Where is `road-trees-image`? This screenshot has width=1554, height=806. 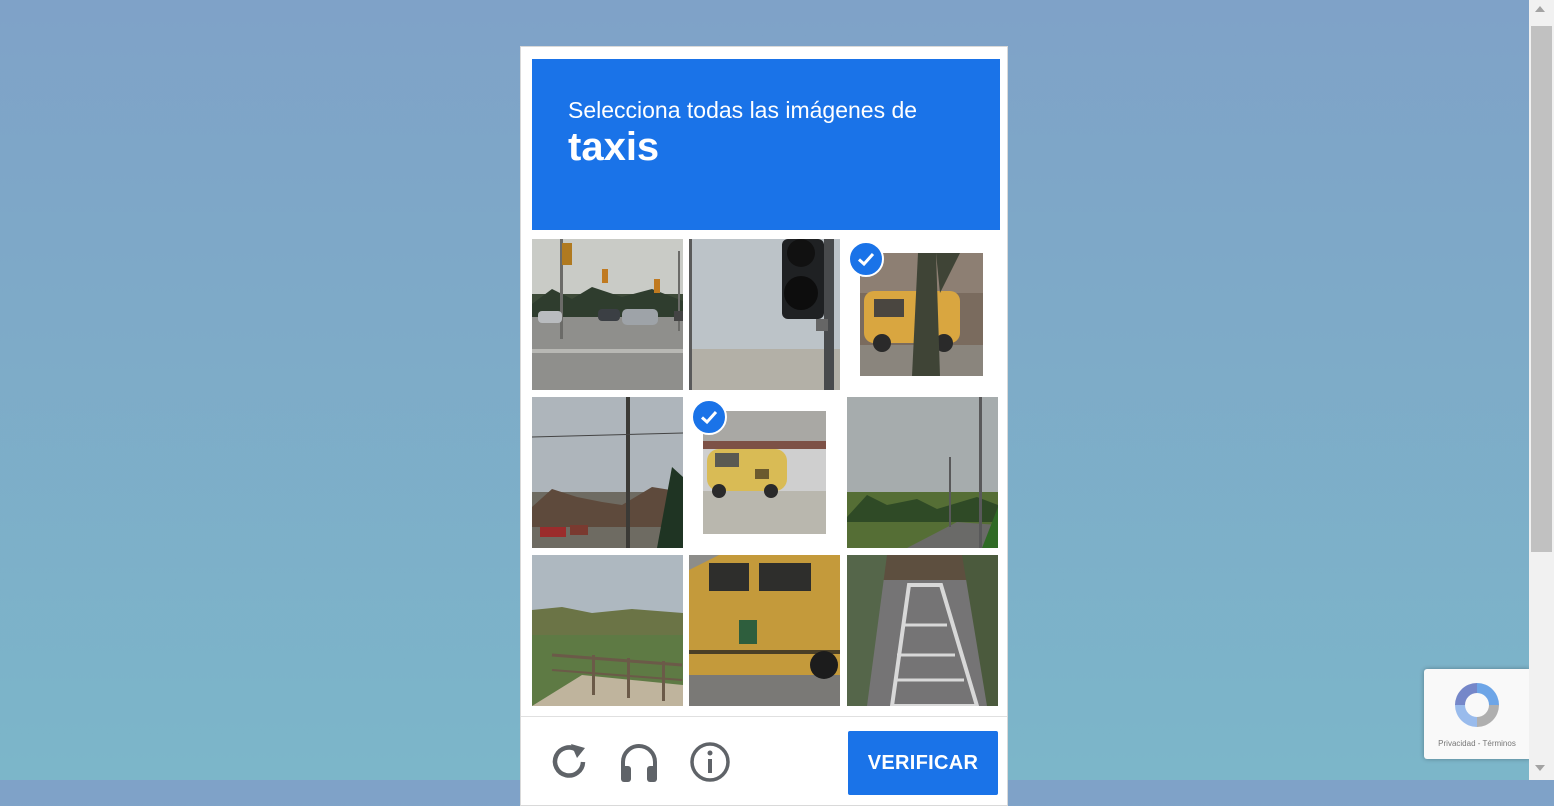 road-trees-image is located at coordinates (922, 472).